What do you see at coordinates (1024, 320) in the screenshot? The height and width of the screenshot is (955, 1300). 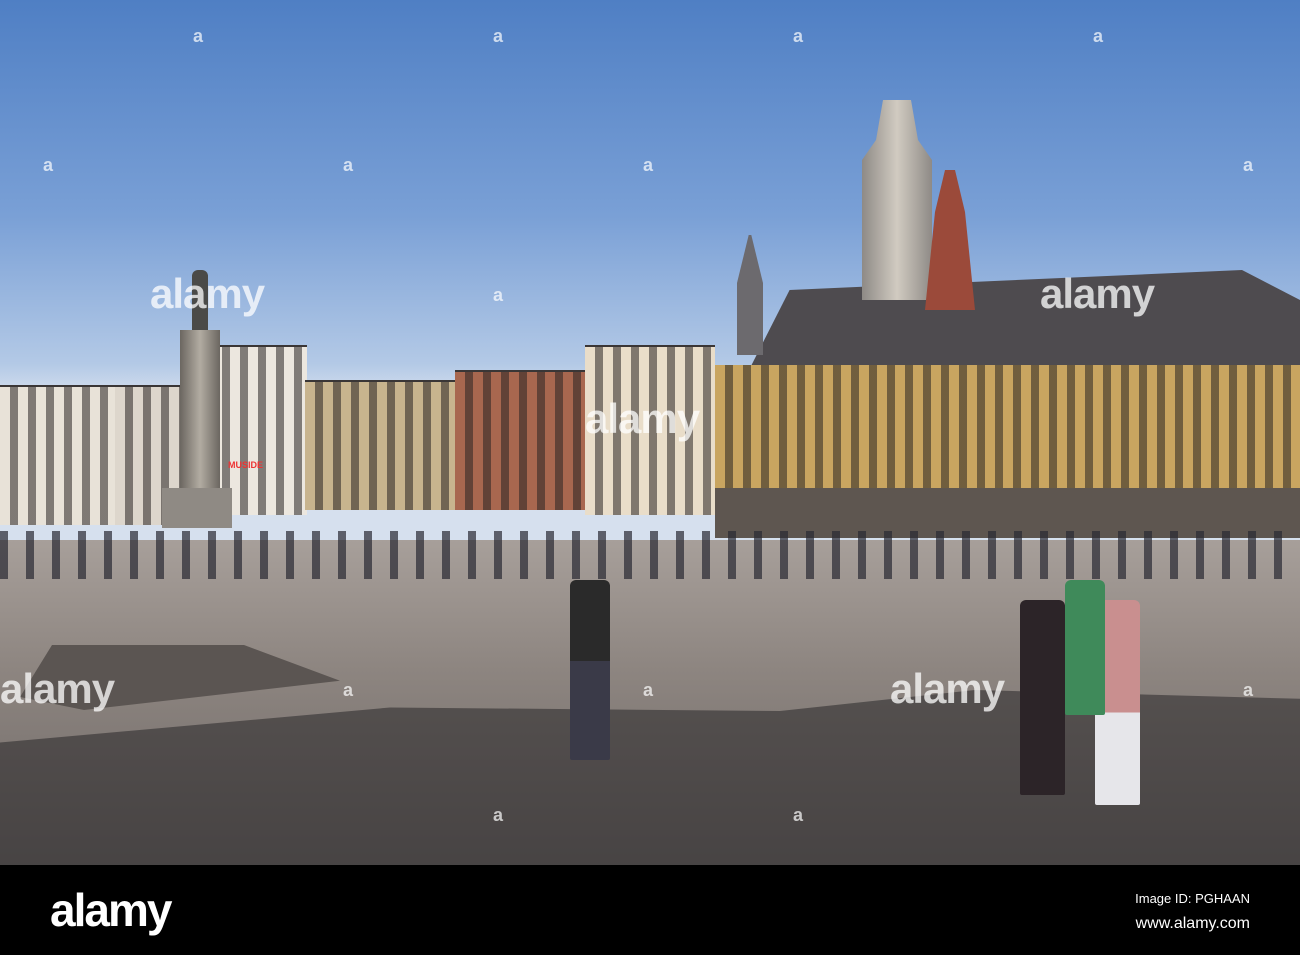 I see `bourse-roof` at bounding box center [1024, 320].